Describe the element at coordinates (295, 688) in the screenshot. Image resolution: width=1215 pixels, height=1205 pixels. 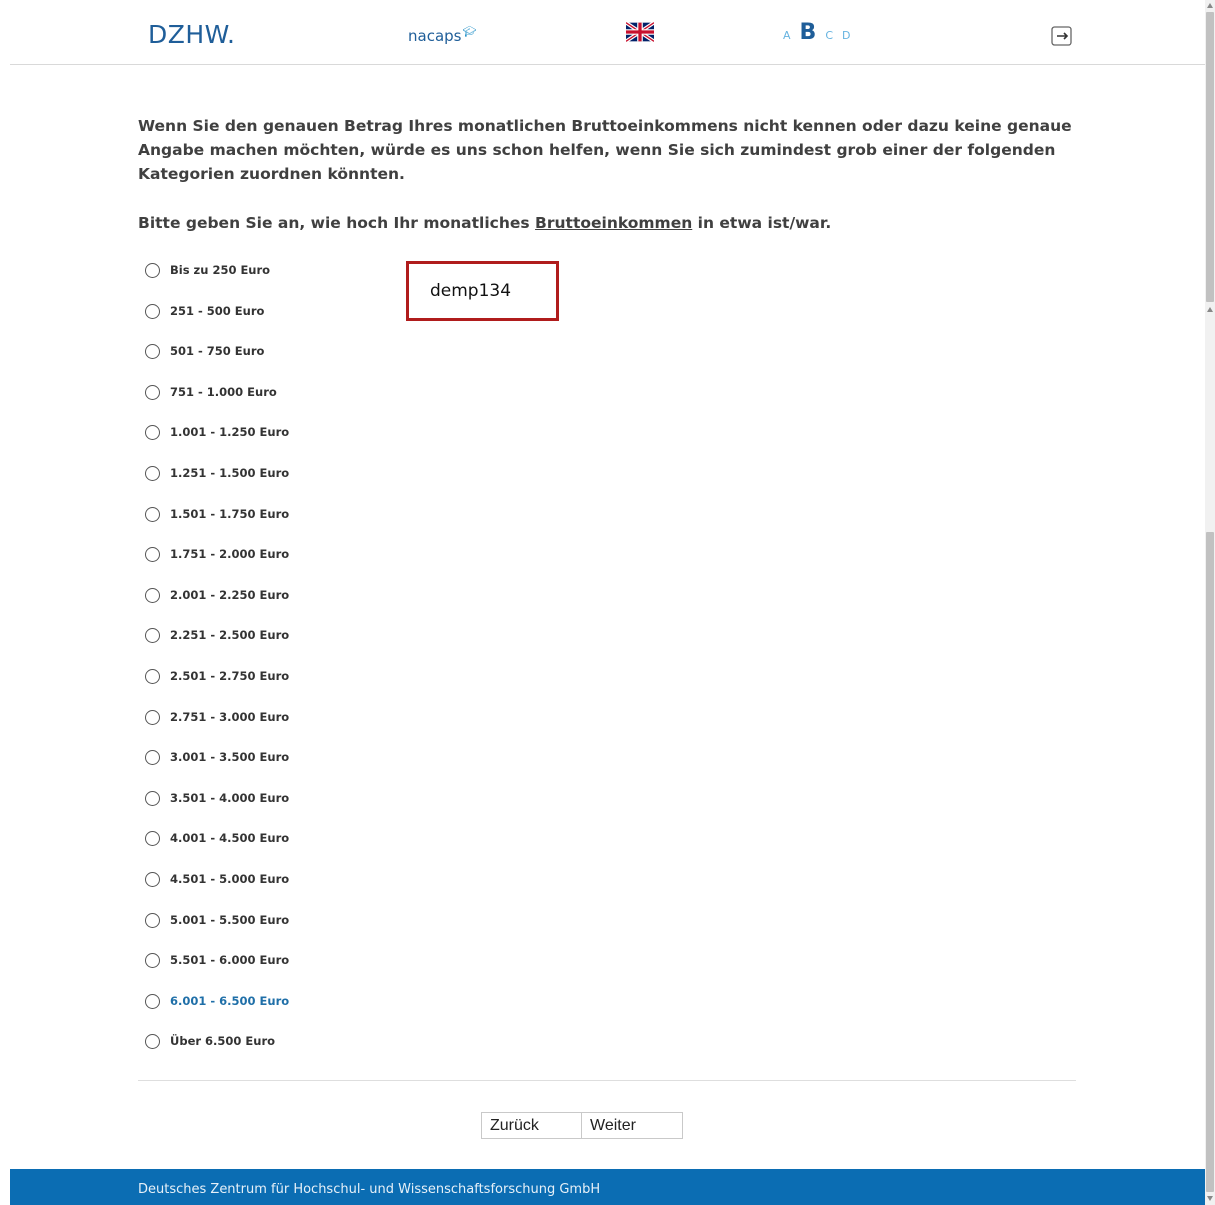
I see `income-option: 2.501 - 2.750 Euro` at that location.